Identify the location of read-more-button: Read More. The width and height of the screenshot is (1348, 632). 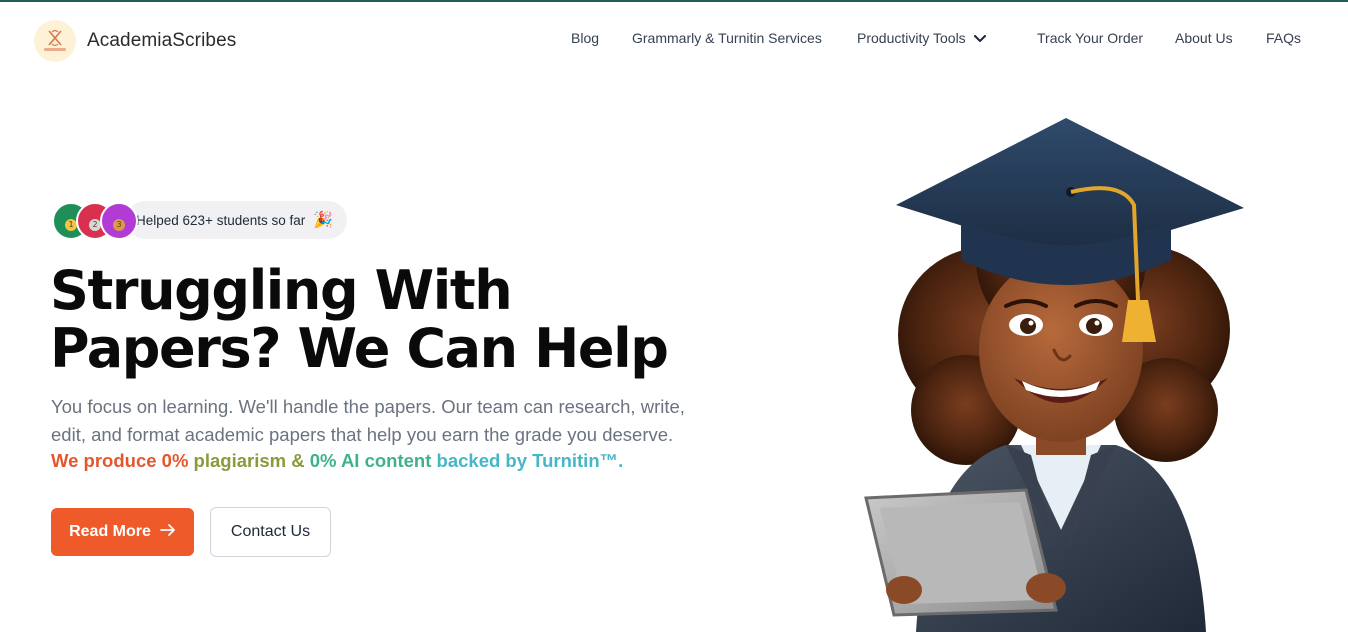
(122, 532).